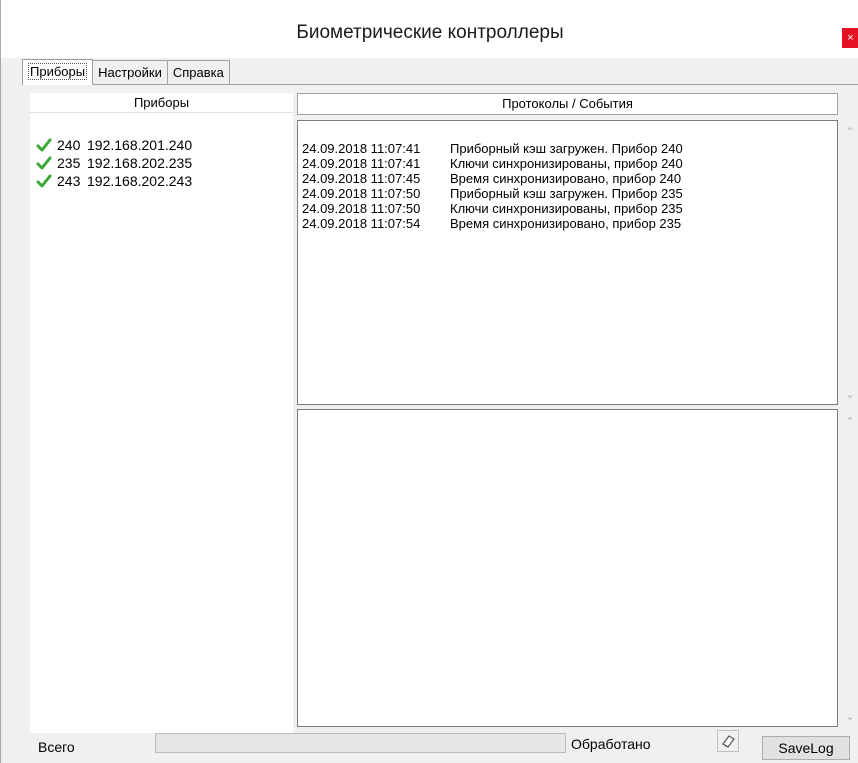 This screenshot has width=858, height=763. I want to click on log-time: 24.09.2018 11:07:45, so click(361, 178).